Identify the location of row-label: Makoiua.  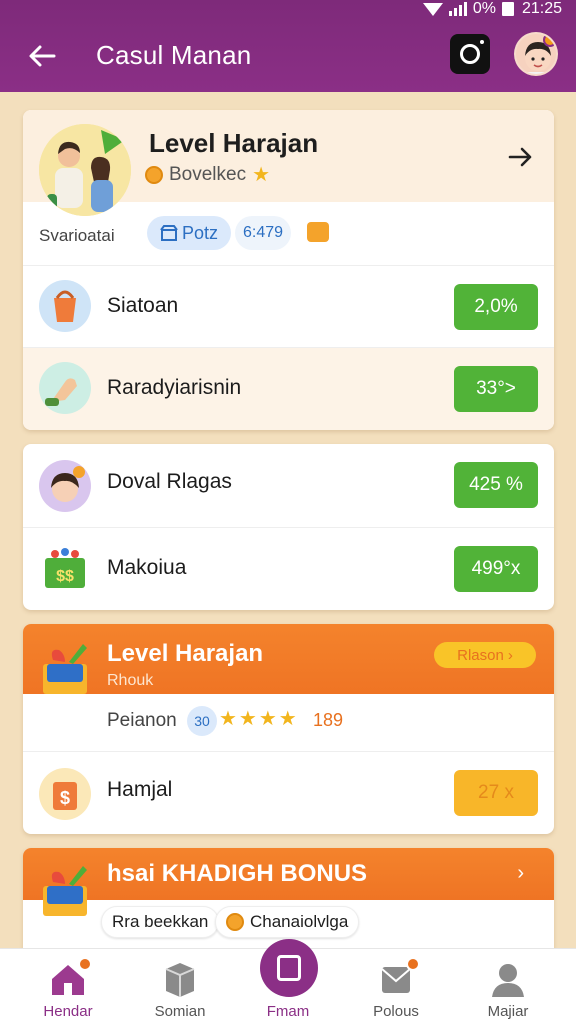
(147, 567).